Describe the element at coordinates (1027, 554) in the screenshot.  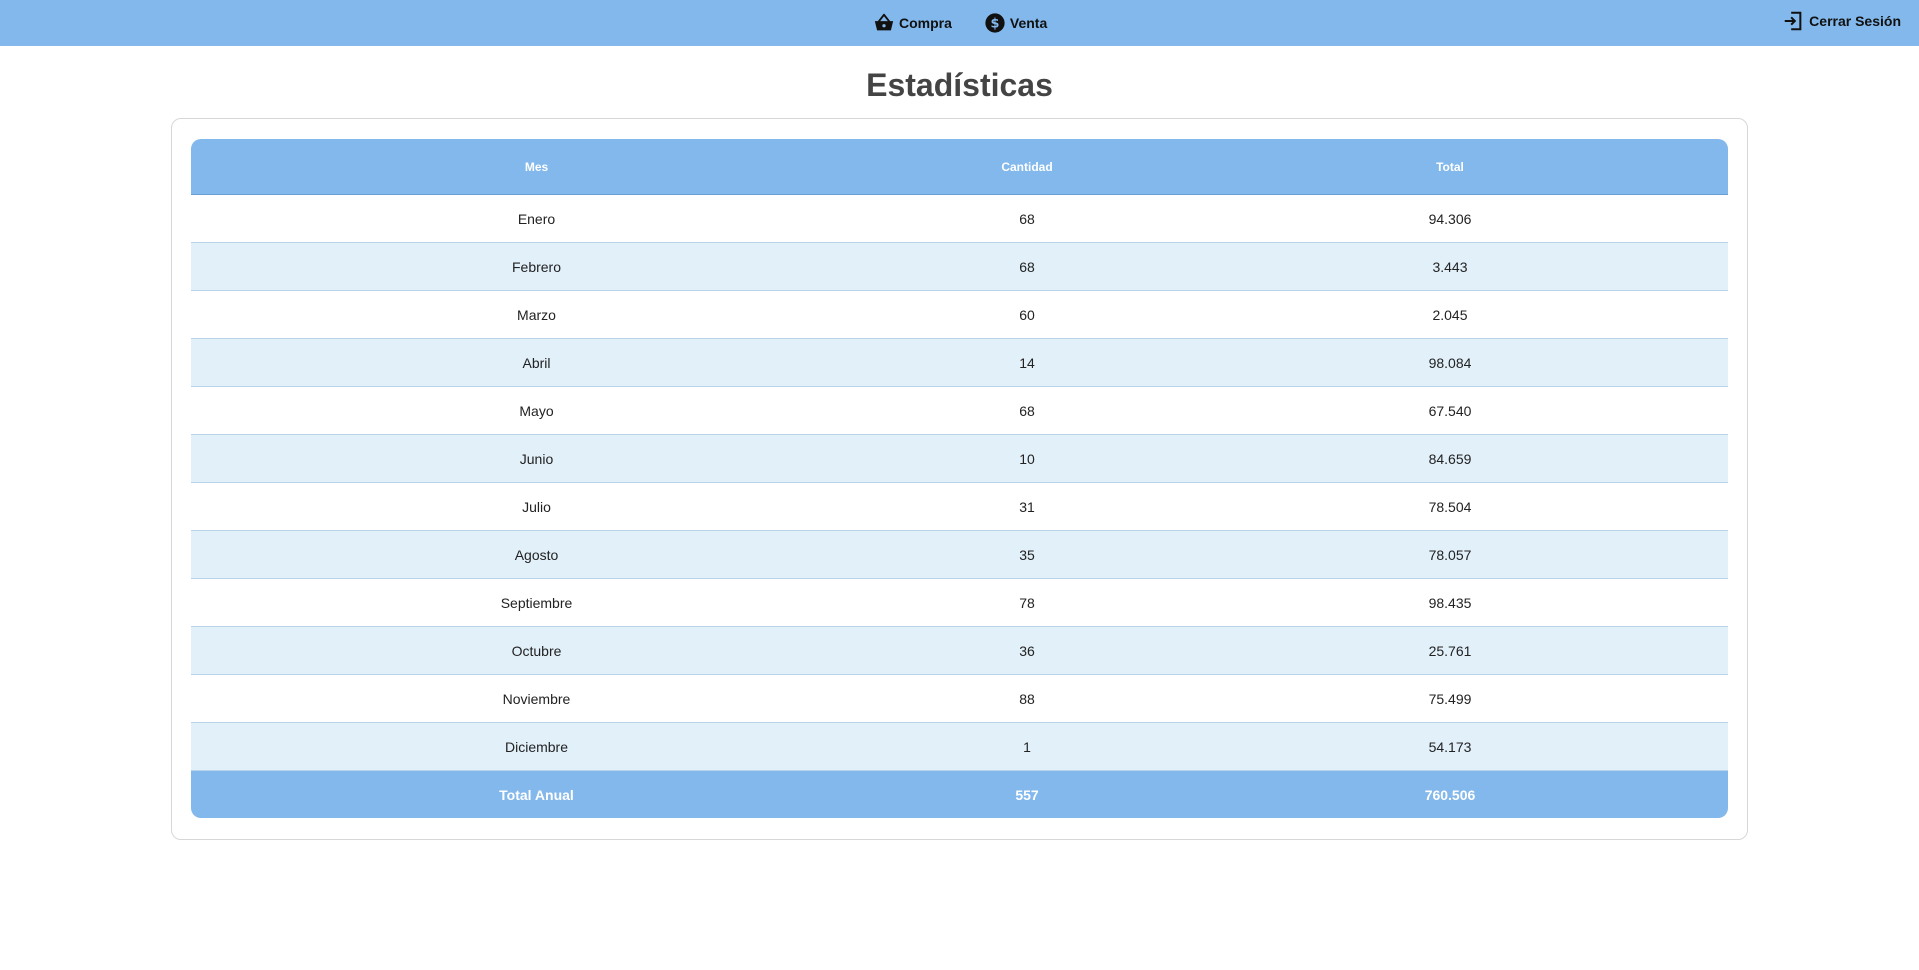
I see `cell-cantidad: 35` at that location.